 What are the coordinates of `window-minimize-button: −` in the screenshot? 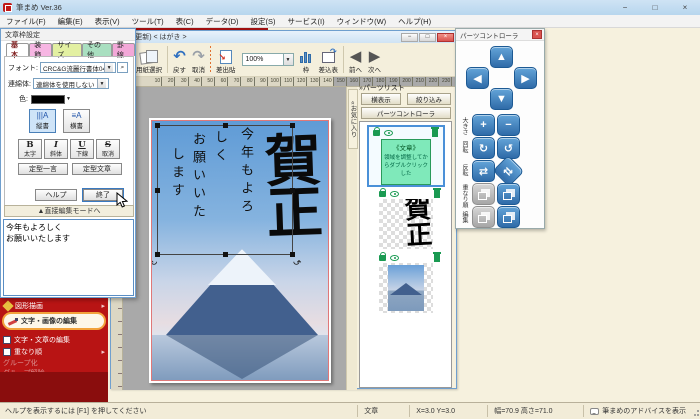 It's located at (625, 7).